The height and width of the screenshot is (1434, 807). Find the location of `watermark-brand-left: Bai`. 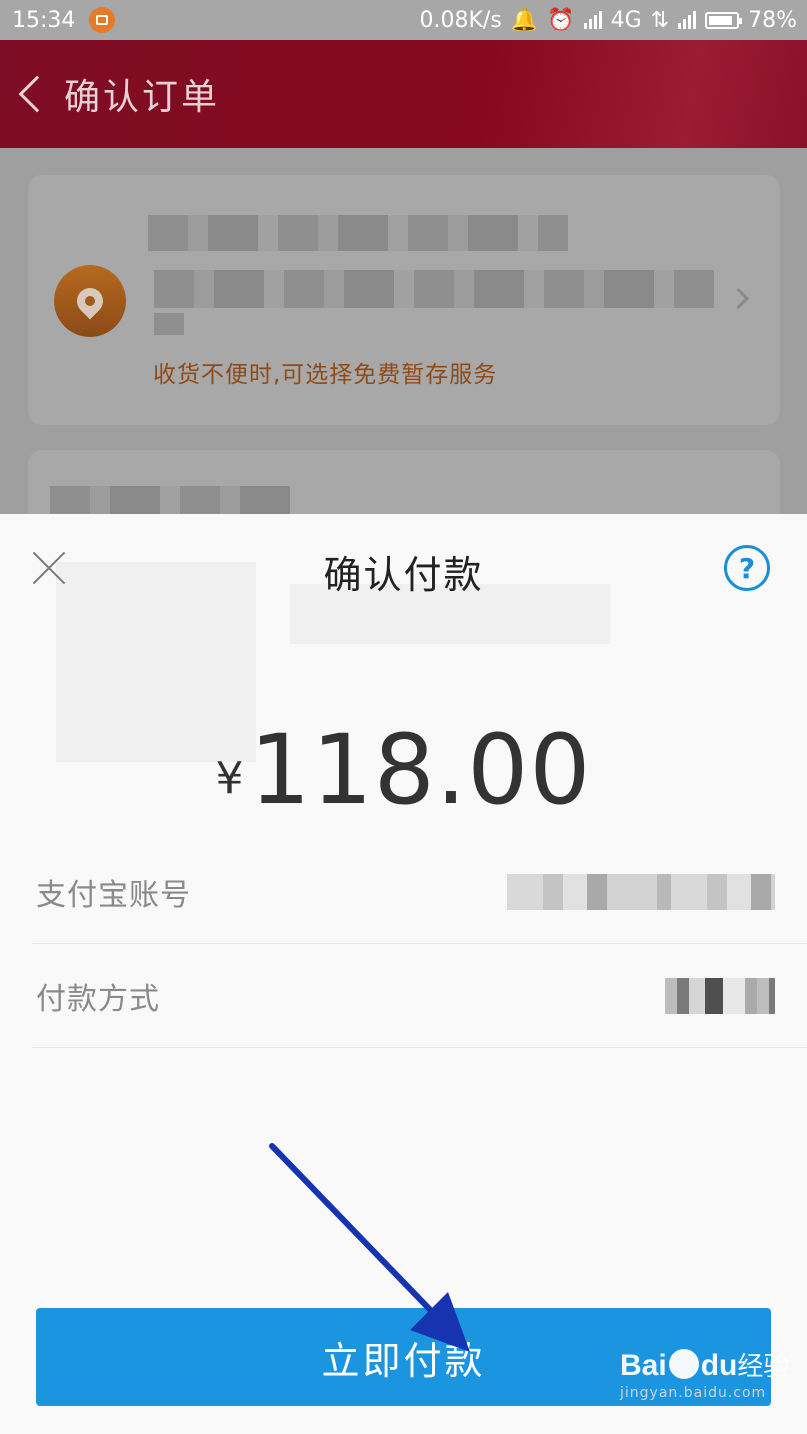

watermark-brand-left: Bai is located at coordinates (643, 1365).